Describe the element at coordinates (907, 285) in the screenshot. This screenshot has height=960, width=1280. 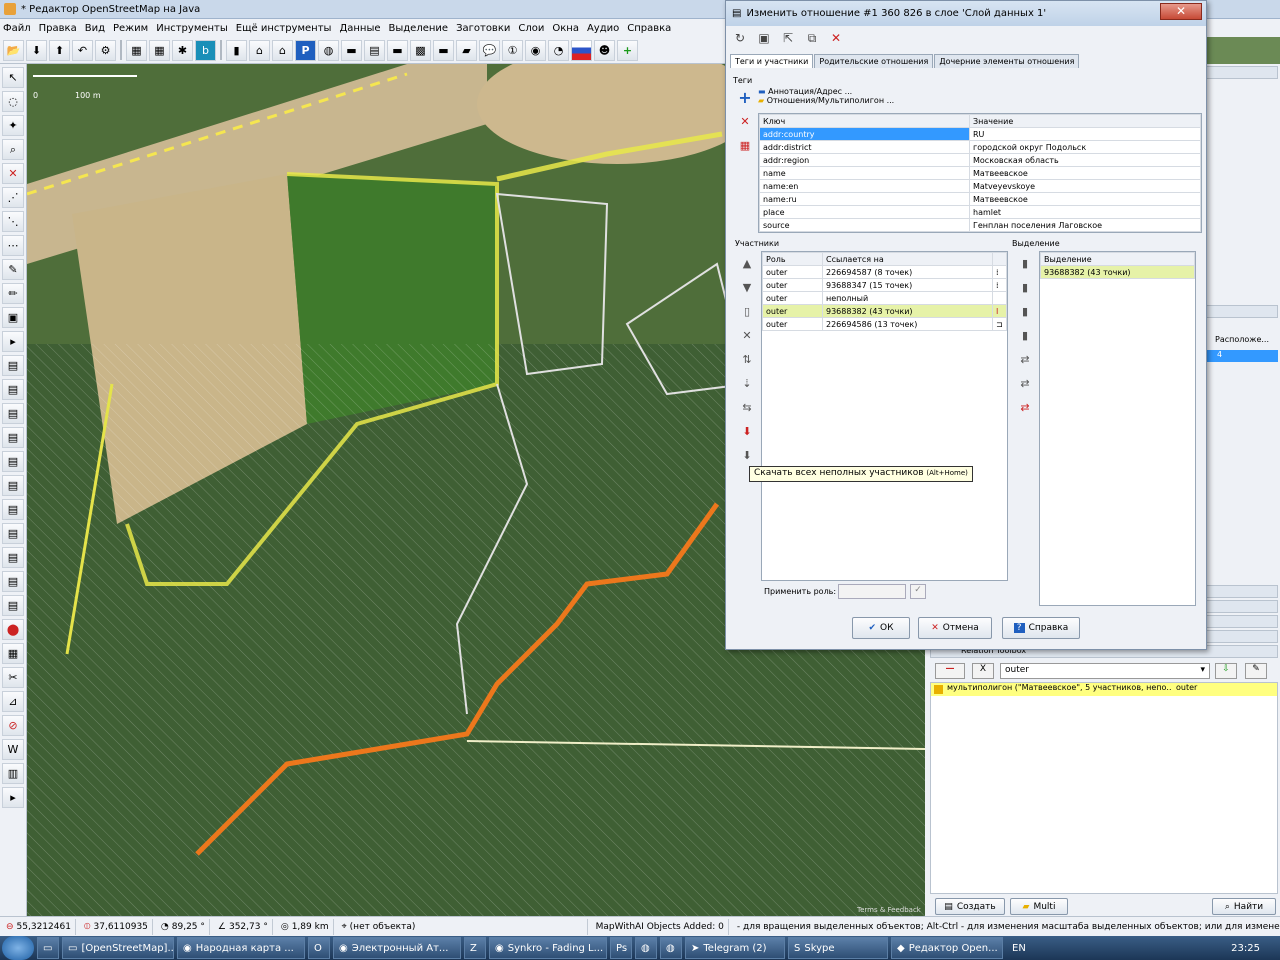
I see `member-ref: 93688347 (15 точек)` at that location.